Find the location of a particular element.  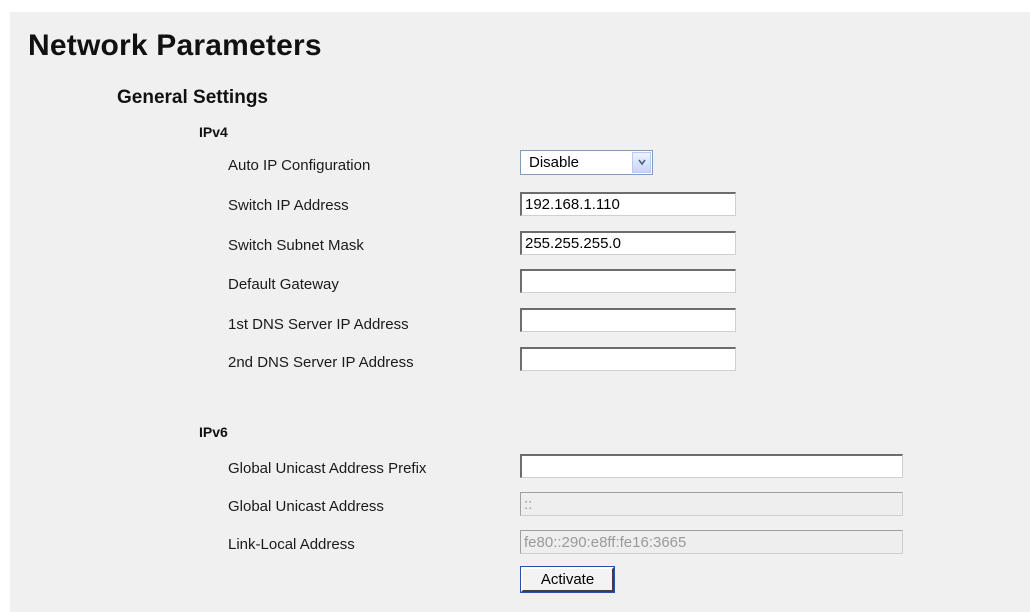

section-subtitle: General Settings is located at coordinates (192, 97).